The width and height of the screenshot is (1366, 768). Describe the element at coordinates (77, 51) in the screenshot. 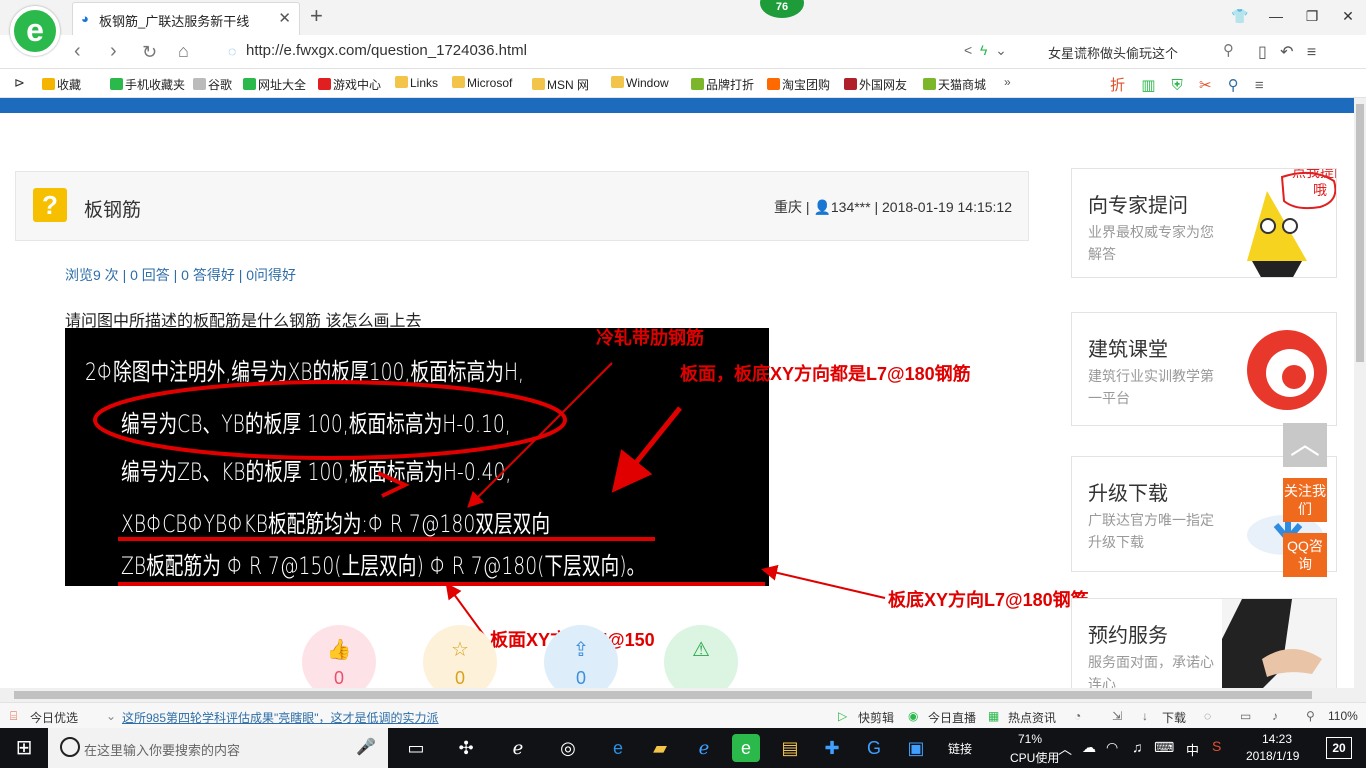

I see `back-icon: ‹` at that location.